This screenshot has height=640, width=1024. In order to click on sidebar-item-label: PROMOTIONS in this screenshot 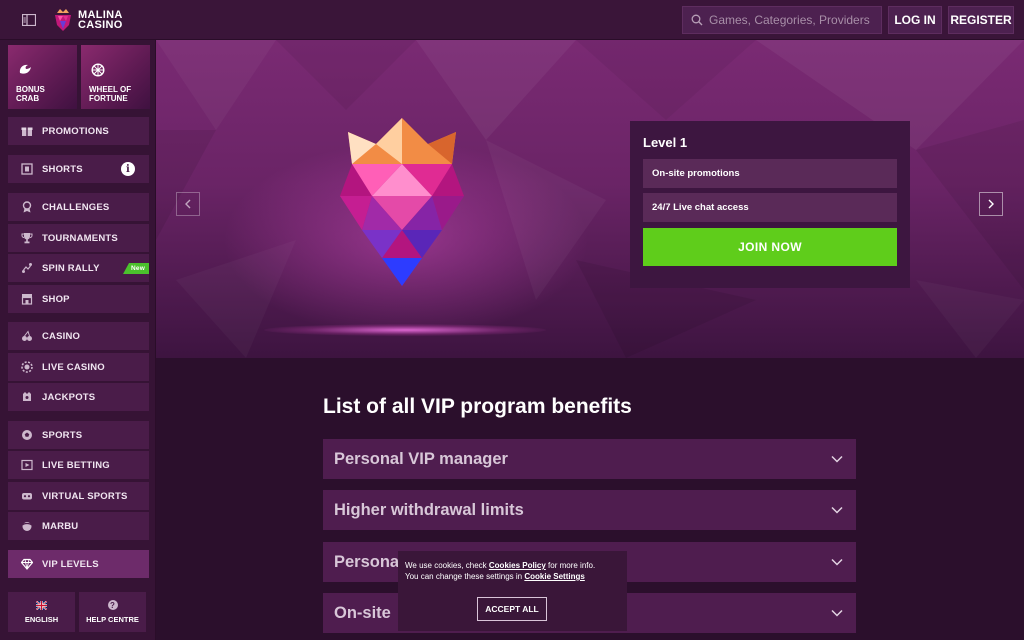, I will do `click(75, 131)`.